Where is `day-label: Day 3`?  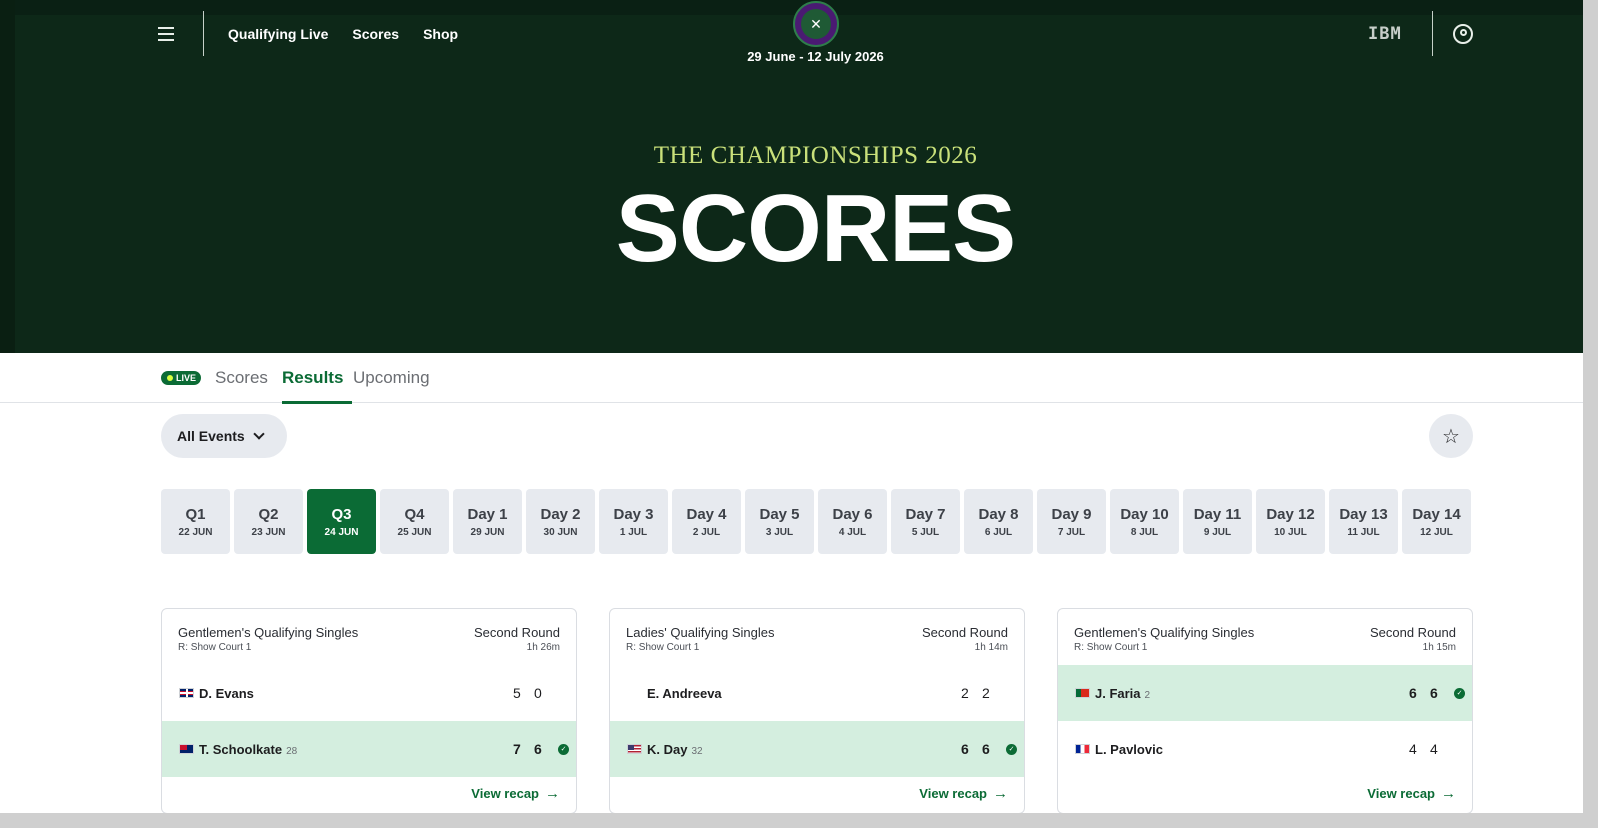
day-label: Day 3 is located at coordinates (633, 514).